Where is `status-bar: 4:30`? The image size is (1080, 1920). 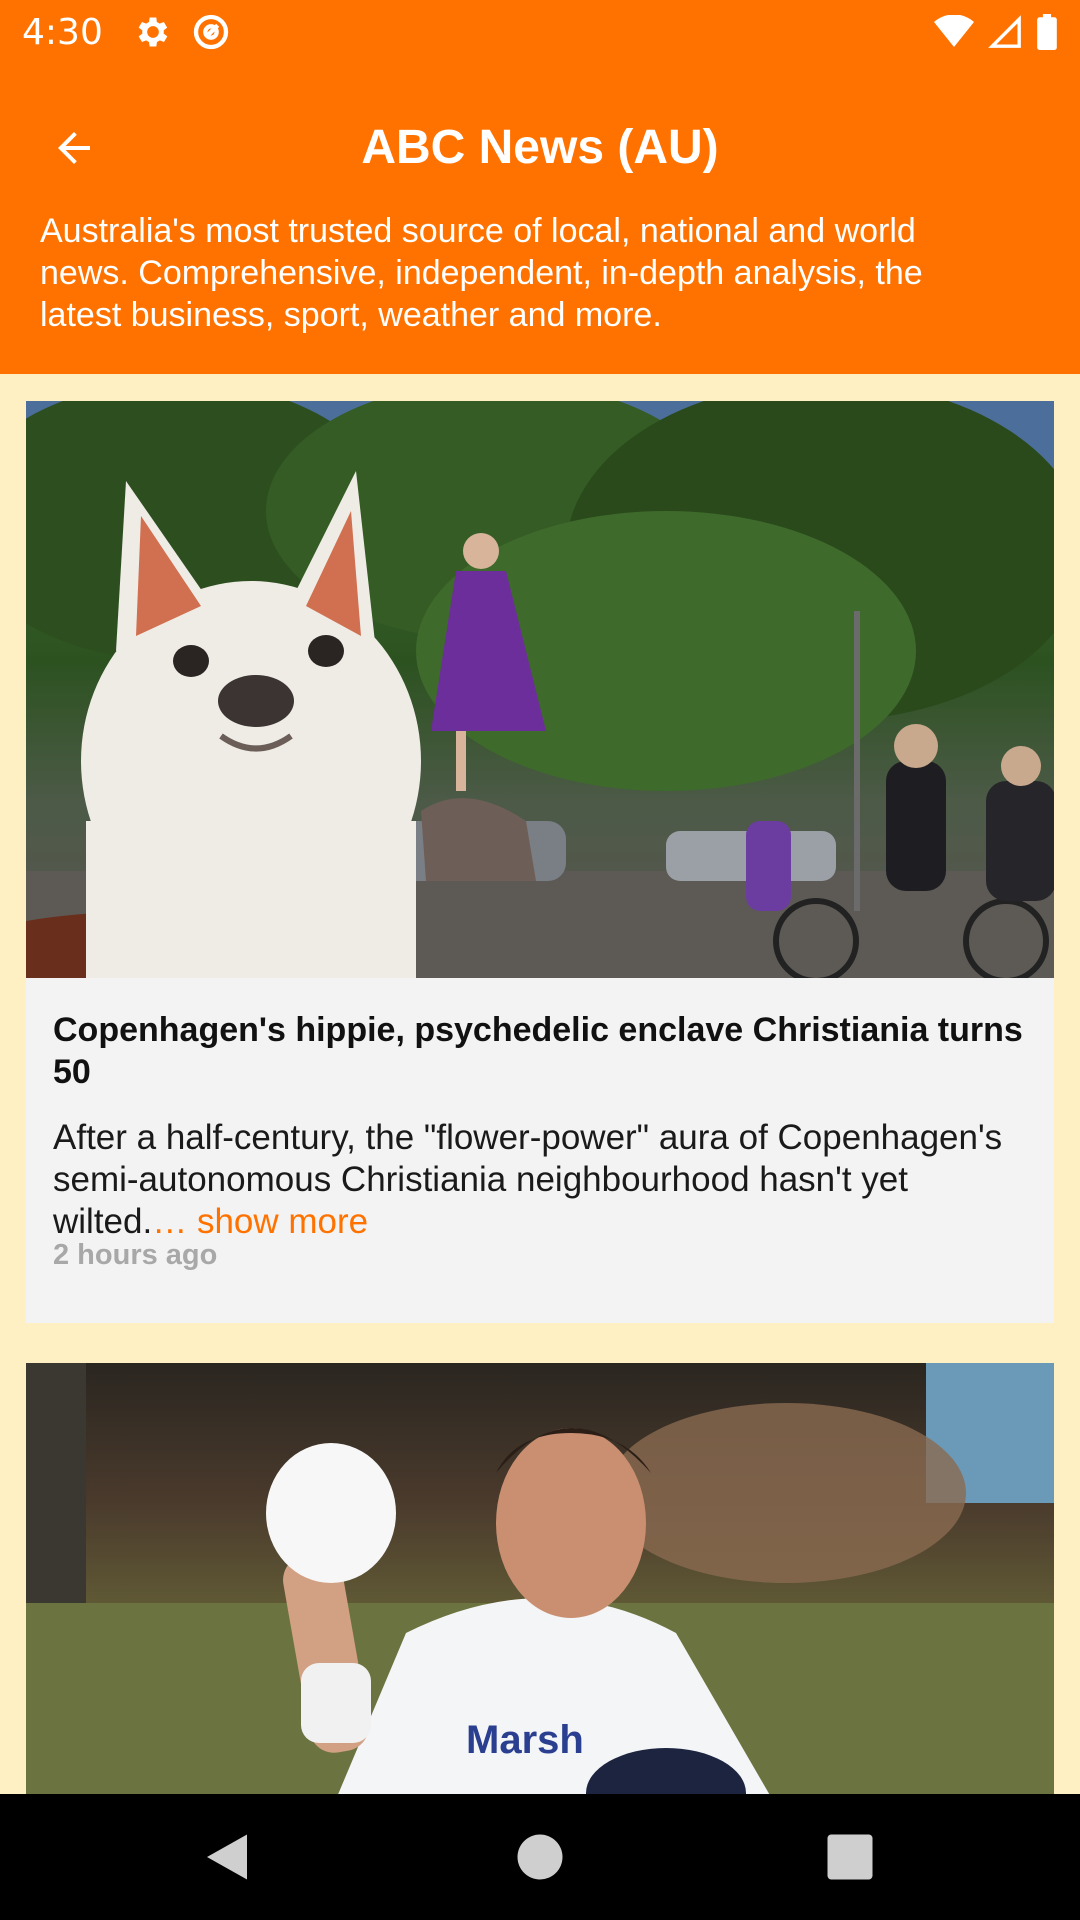
status-bar: 4:30 is located at coordinates (540, 32).